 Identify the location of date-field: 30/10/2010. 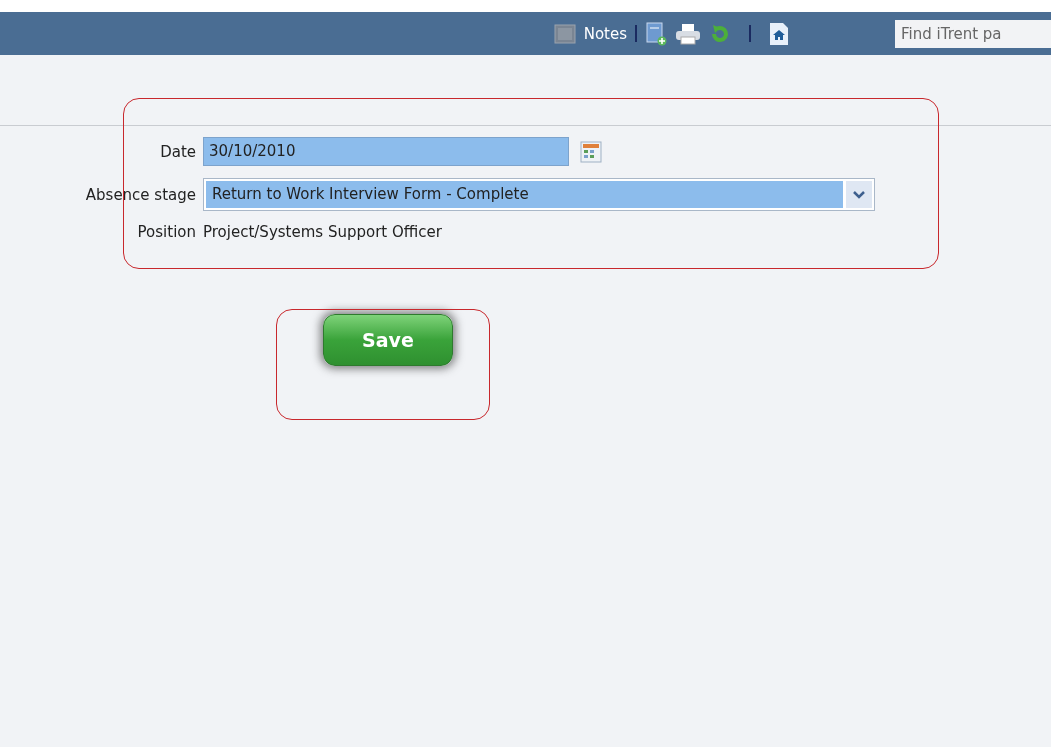
(386, 151).